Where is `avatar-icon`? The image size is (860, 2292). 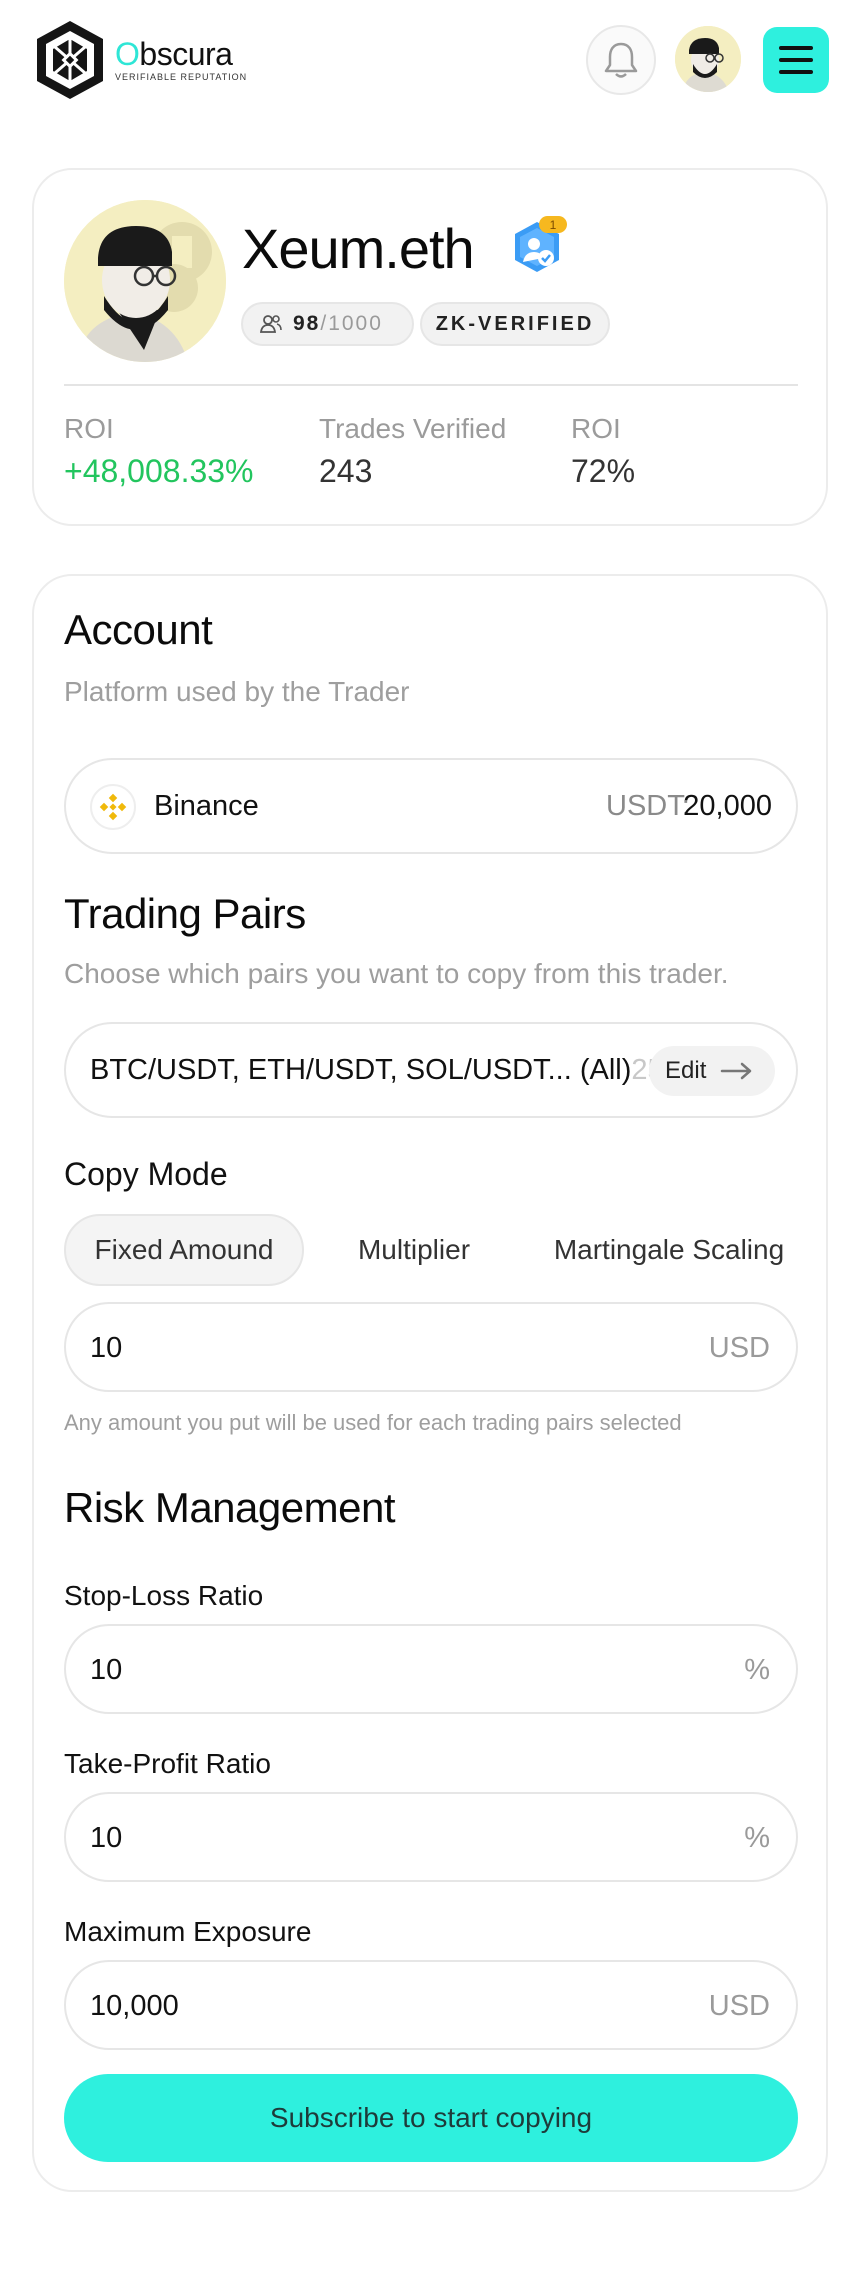
avatar-icon is located at coordinates (708, 59).